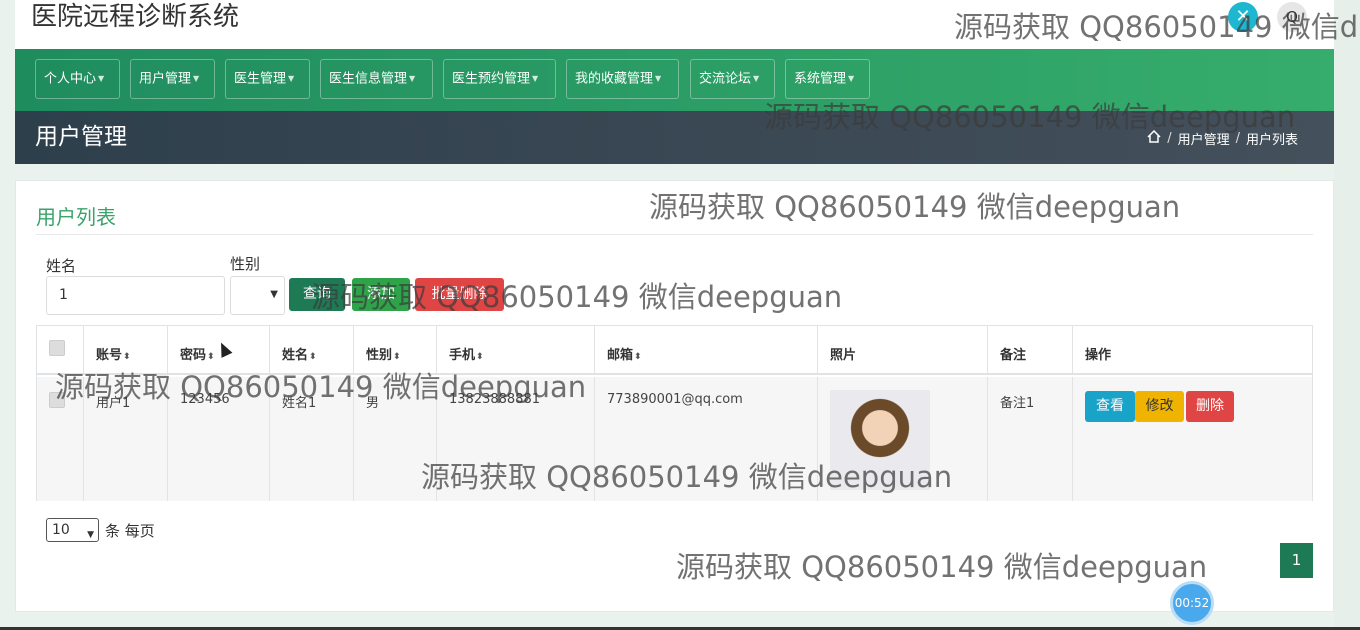  I want to click on column-header: 照片, so click(843, 355).